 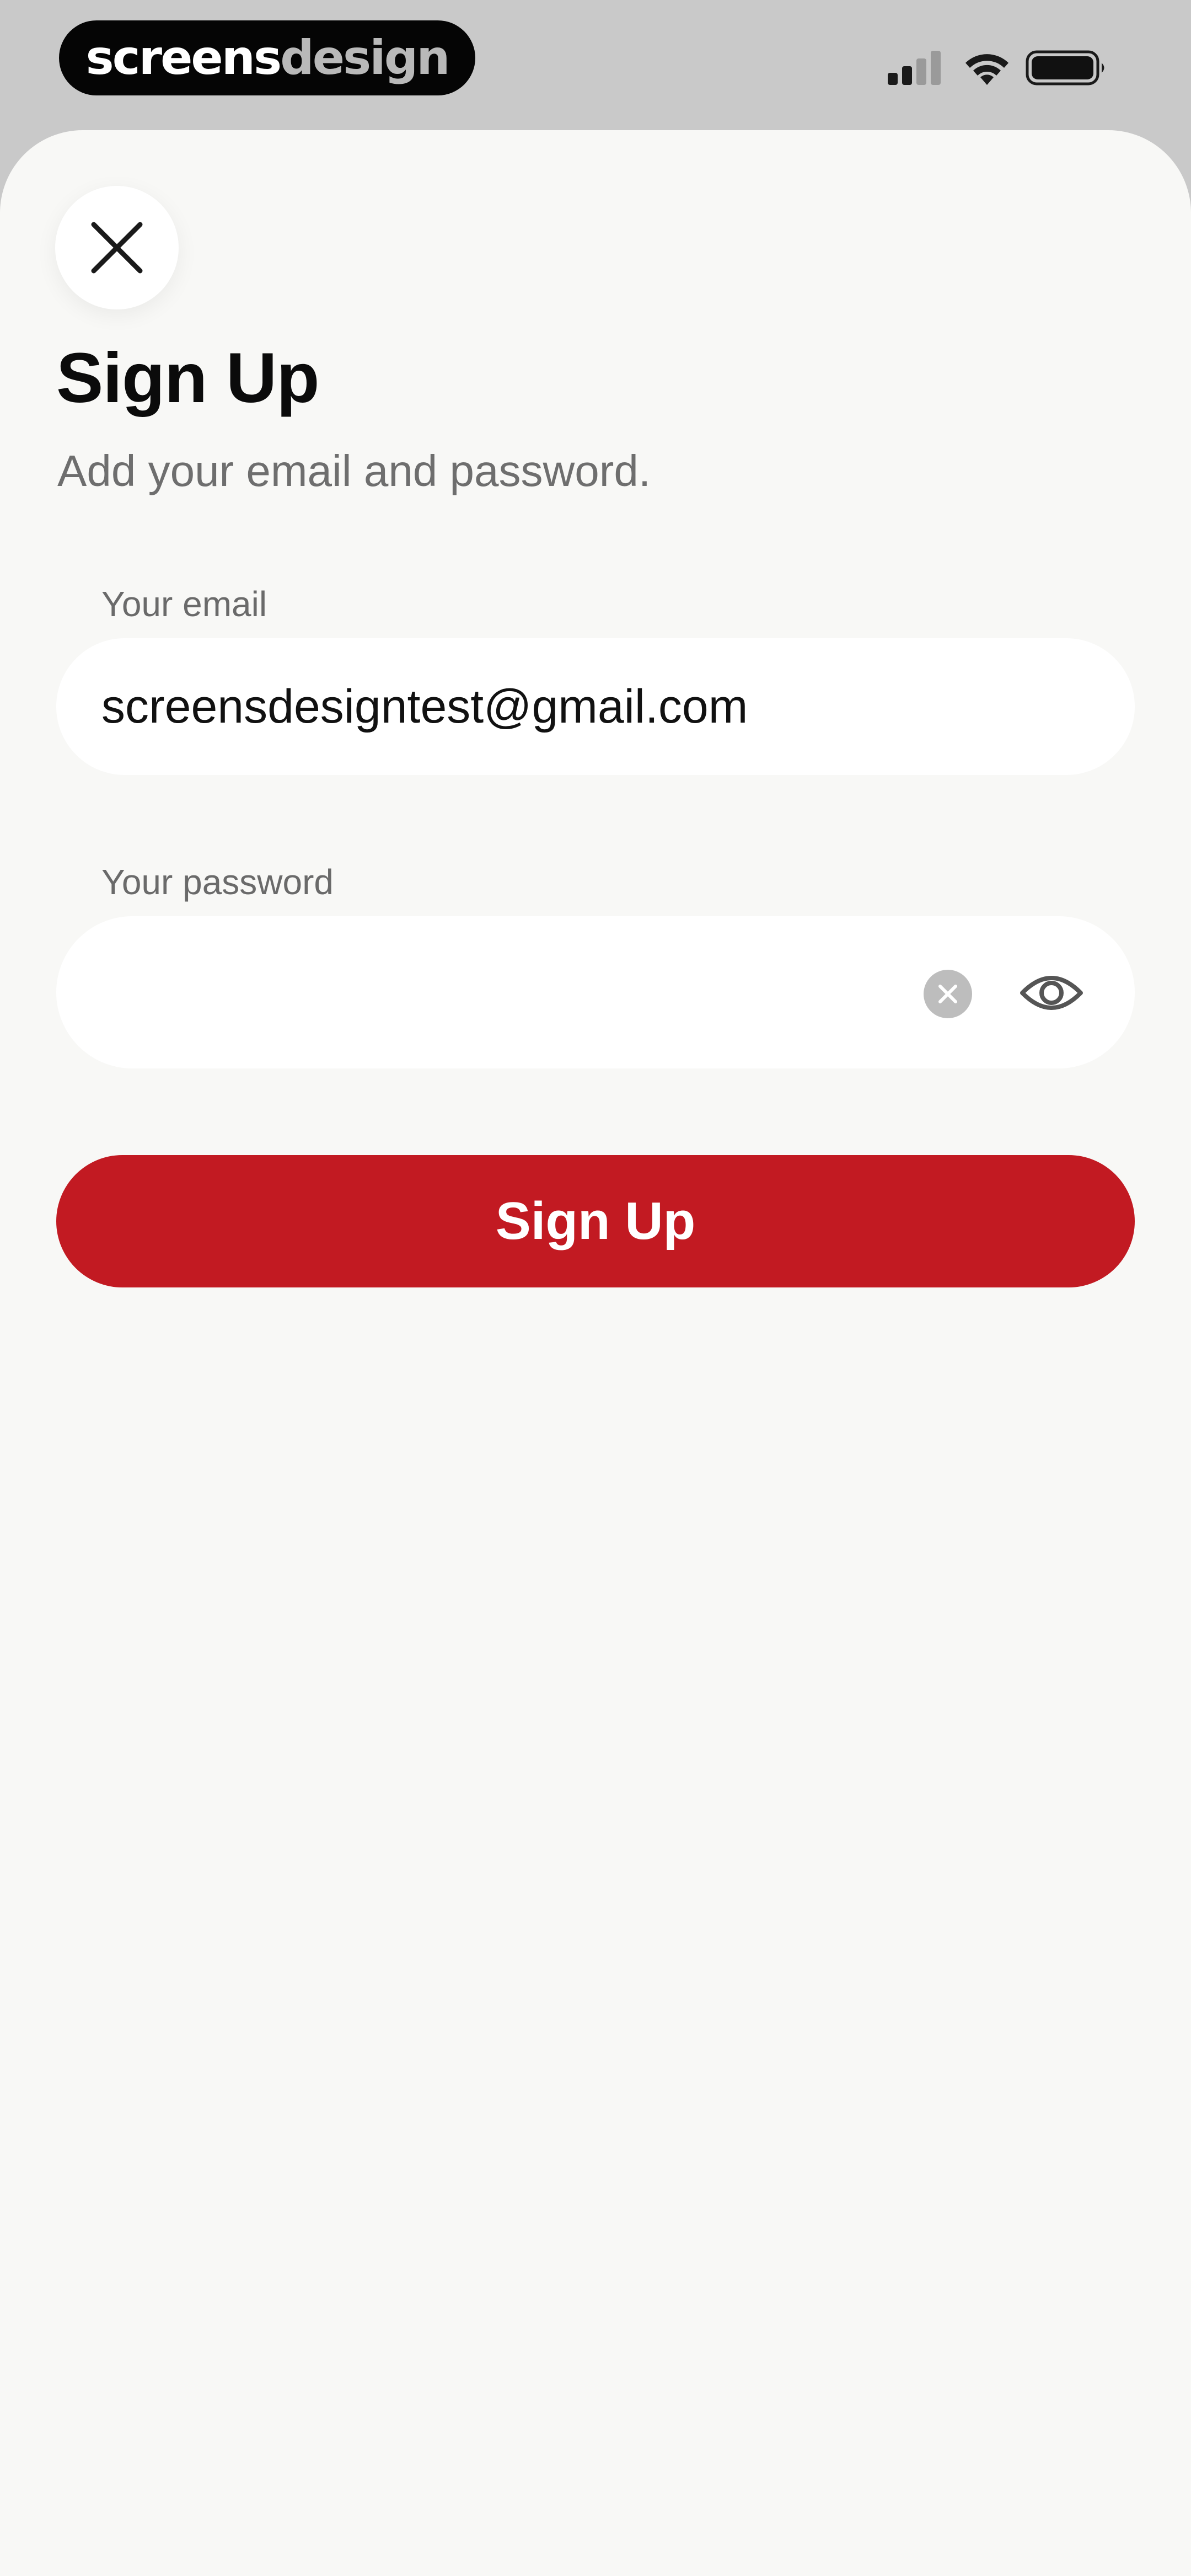 I want to click on status-icons, so click(x=1001, y=68).